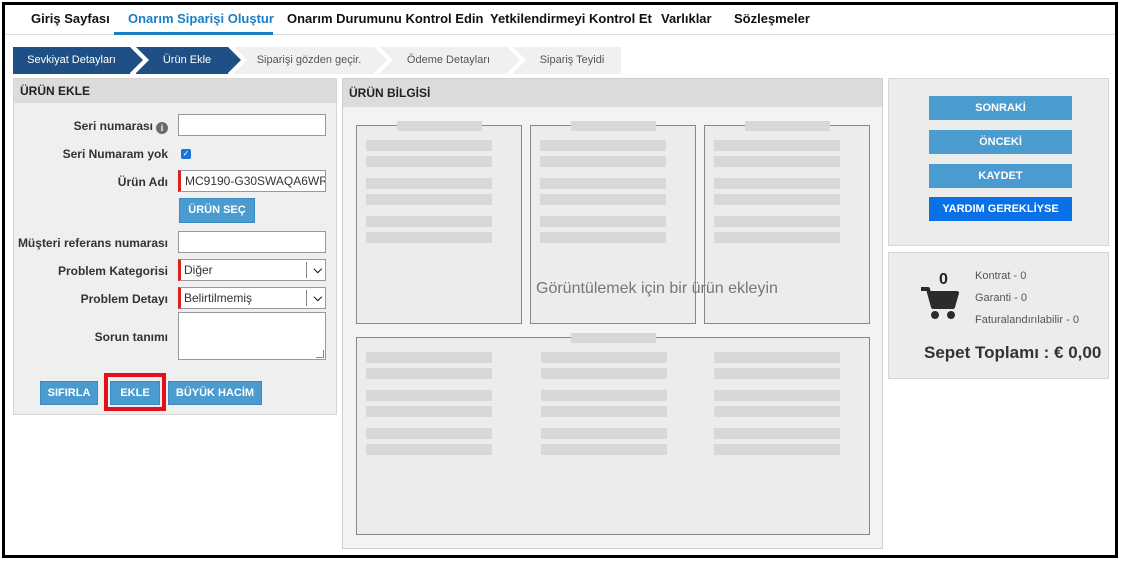  Describe the element at coordinates (571, 18) in the screenshot. I see `nav-check-authorization: Yetkilendirmeyi Kontrol Et` at that location.